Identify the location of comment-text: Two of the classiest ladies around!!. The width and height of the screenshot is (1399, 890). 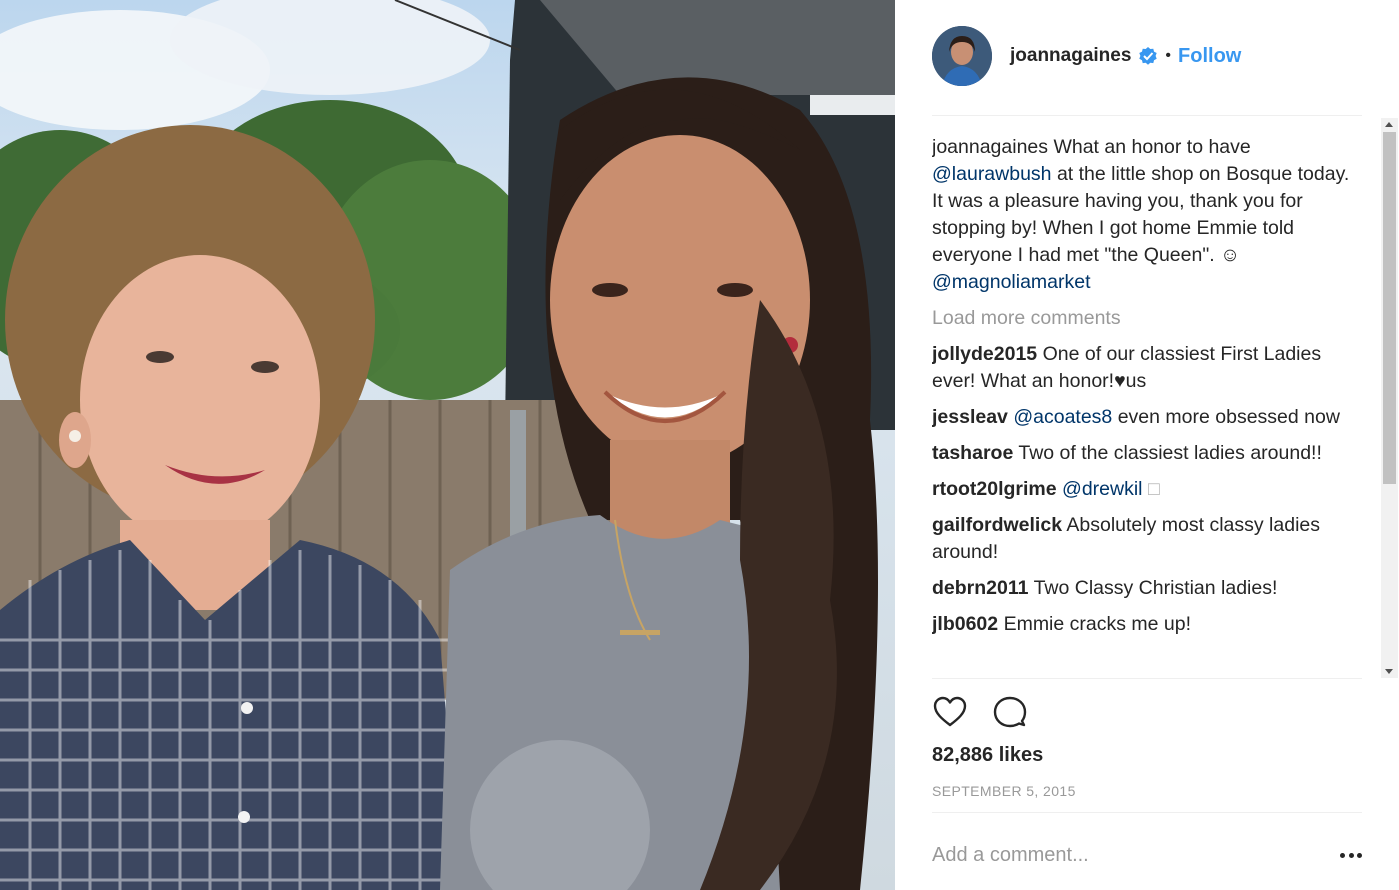
(1170, 453).